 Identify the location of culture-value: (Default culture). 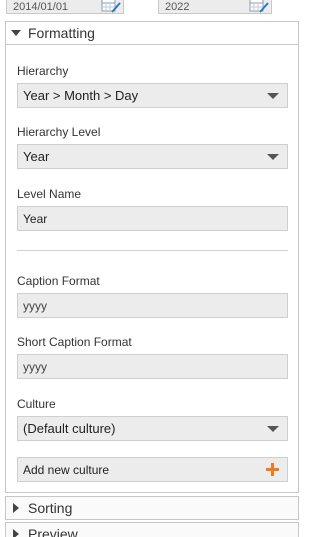
(69, 428).